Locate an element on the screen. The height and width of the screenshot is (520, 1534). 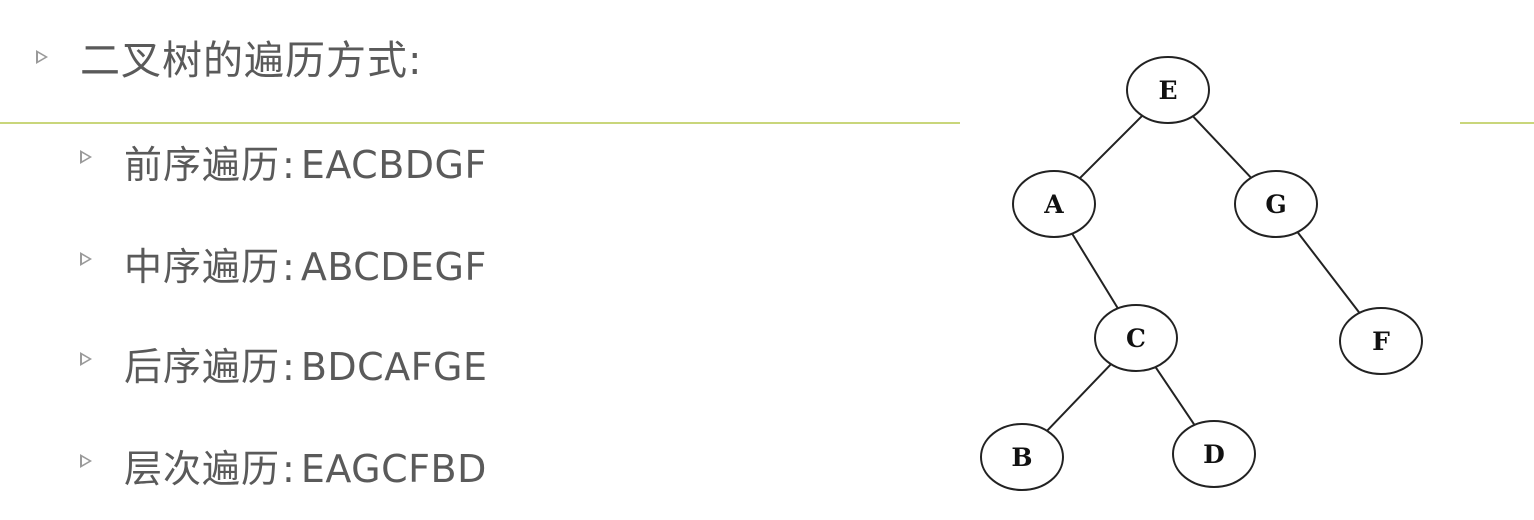
tree-node-e: E is located at coordinates (1168, 90).